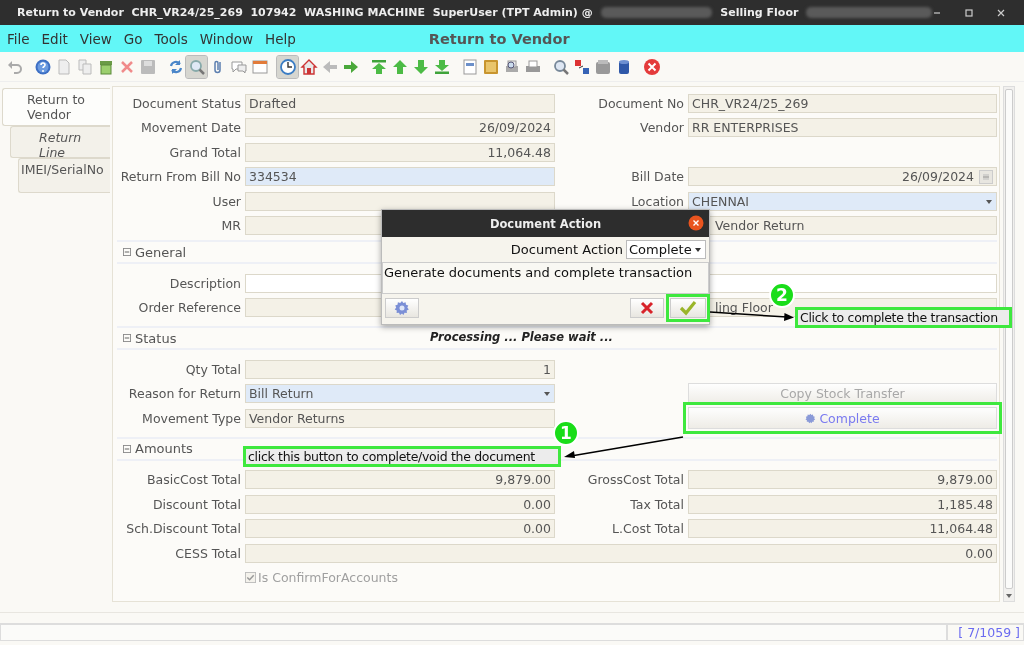  I want to click on field-label: L.Cost Total, so click(647, 529).